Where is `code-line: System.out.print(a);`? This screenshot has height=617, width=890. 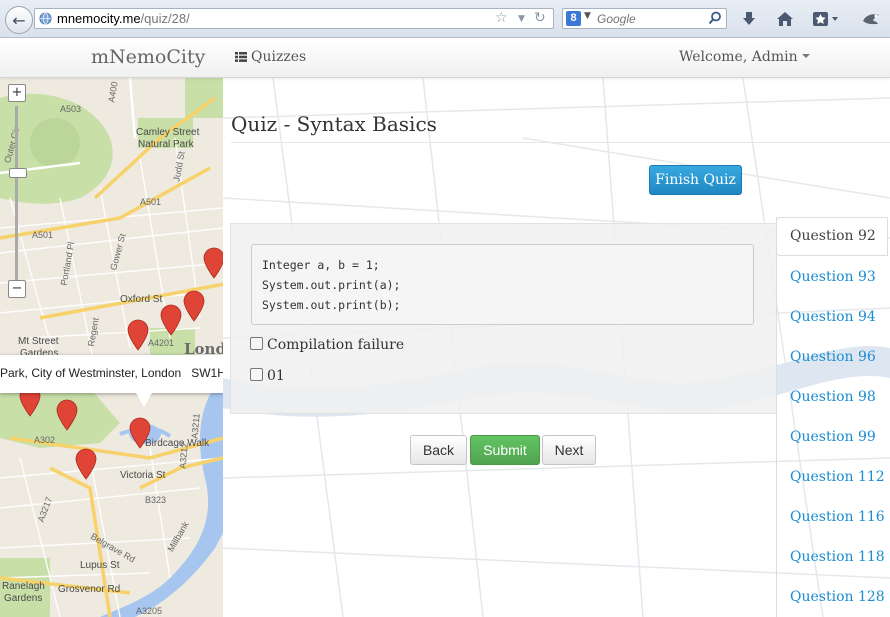
code-line: System.out.print(a); is located at coordinates (331, 285).